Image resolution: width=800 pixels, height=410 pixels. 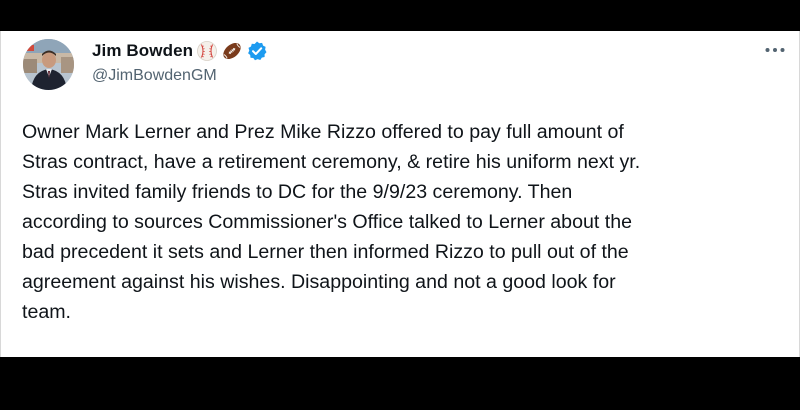 I want to click on author-name-row: Jim Bowden, so click(x=180, y=51).